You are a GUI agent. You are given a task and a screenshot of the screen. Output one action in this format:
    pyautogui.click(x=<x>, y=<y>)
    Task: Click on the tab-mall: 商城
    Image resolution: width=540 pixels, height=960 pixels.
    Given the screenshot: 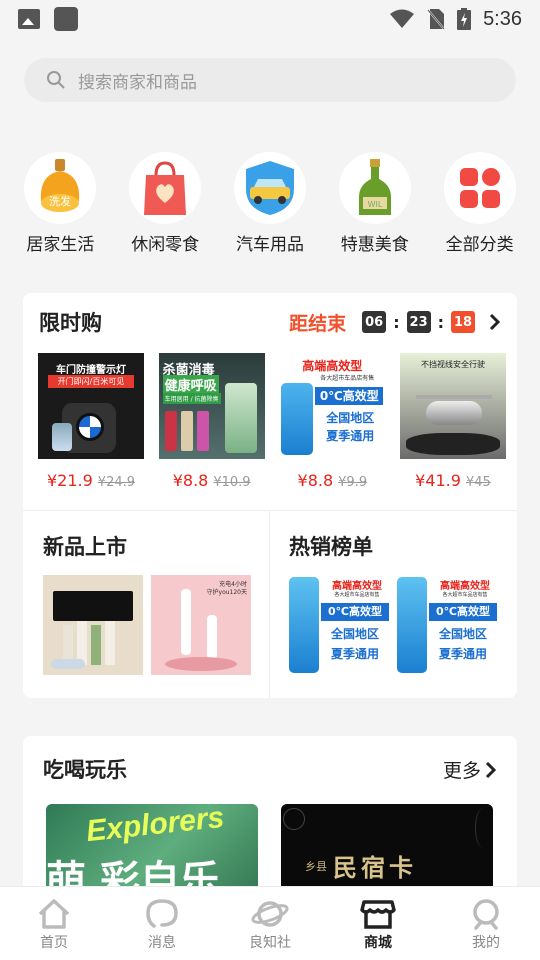 What is the action you would take?
    pyautogui.click(x=378, y=923)
    